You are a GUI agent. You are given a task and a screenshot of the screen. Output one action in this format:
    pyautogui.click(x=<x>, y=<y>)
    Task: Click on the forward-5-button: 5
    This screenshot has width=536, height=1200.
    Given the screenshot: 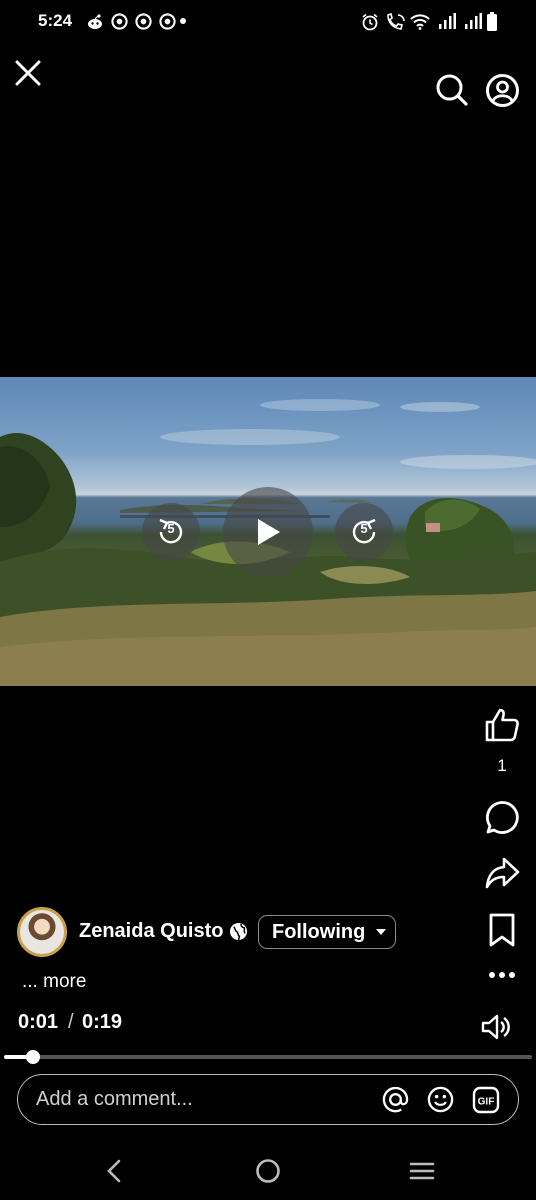 What is the action you would take?
    pyautogui.click(x=364, y=532)
    